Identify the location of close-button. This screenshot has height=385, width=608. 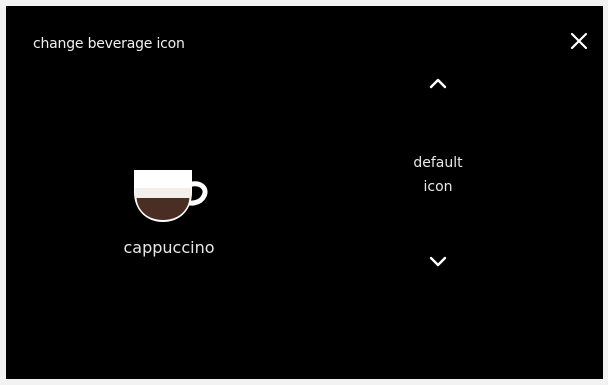
(579, 41).